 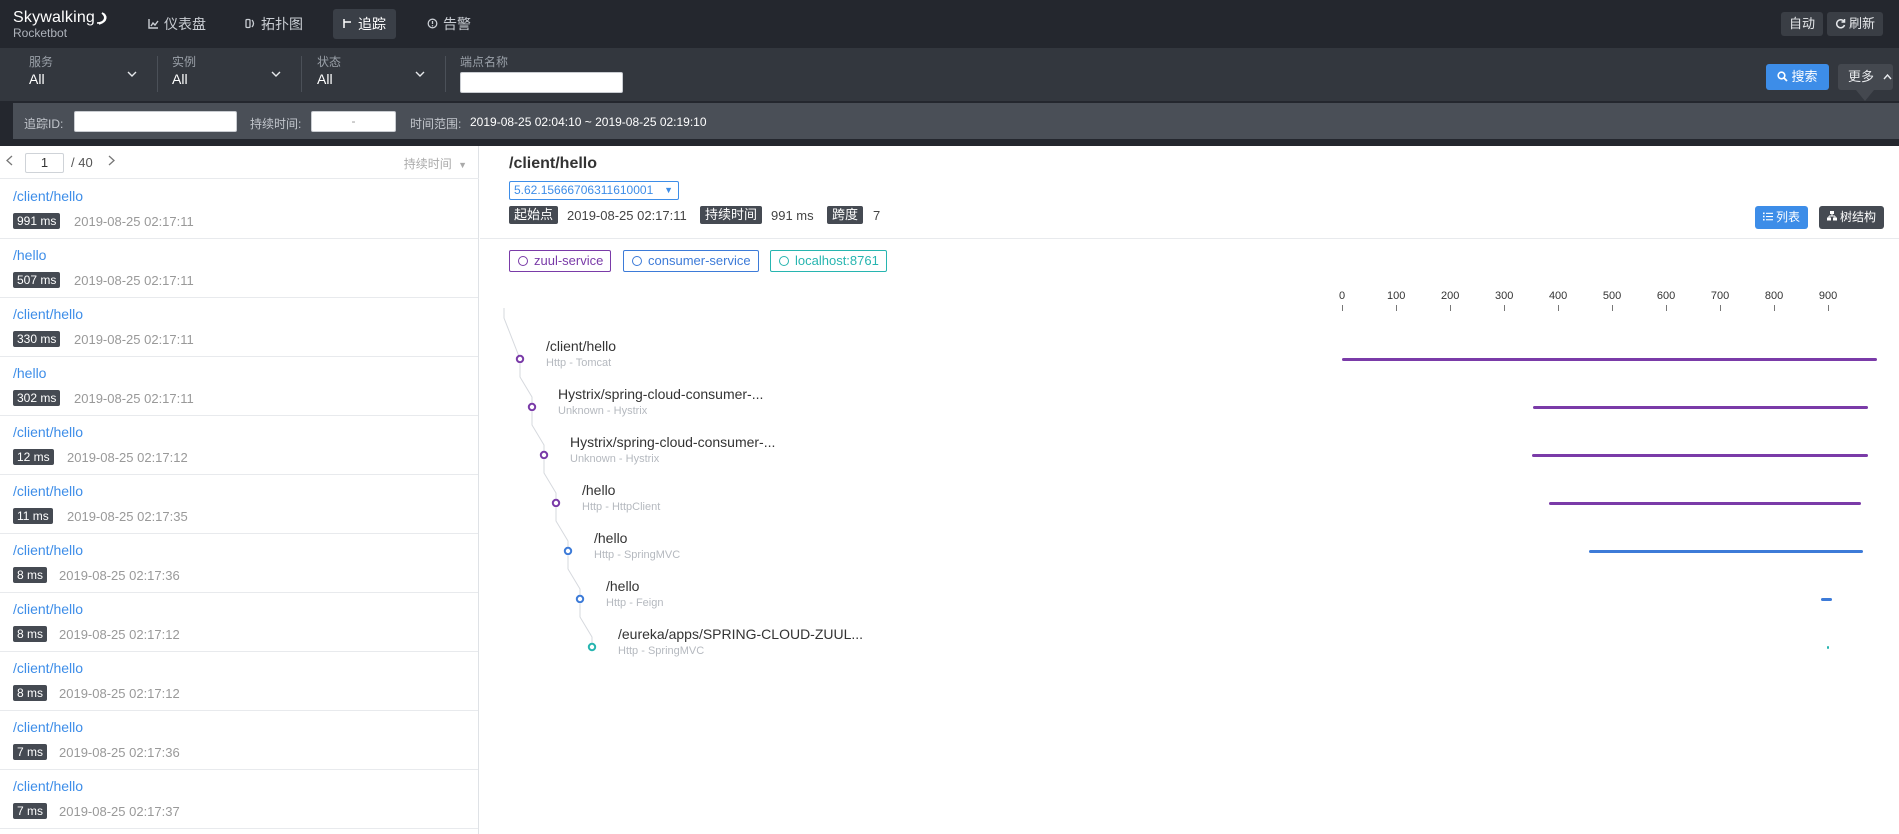 What do you see at coordinates (541, 82) in the screenshot?
I see `endpoint-input` at bounding box center [541, 82].